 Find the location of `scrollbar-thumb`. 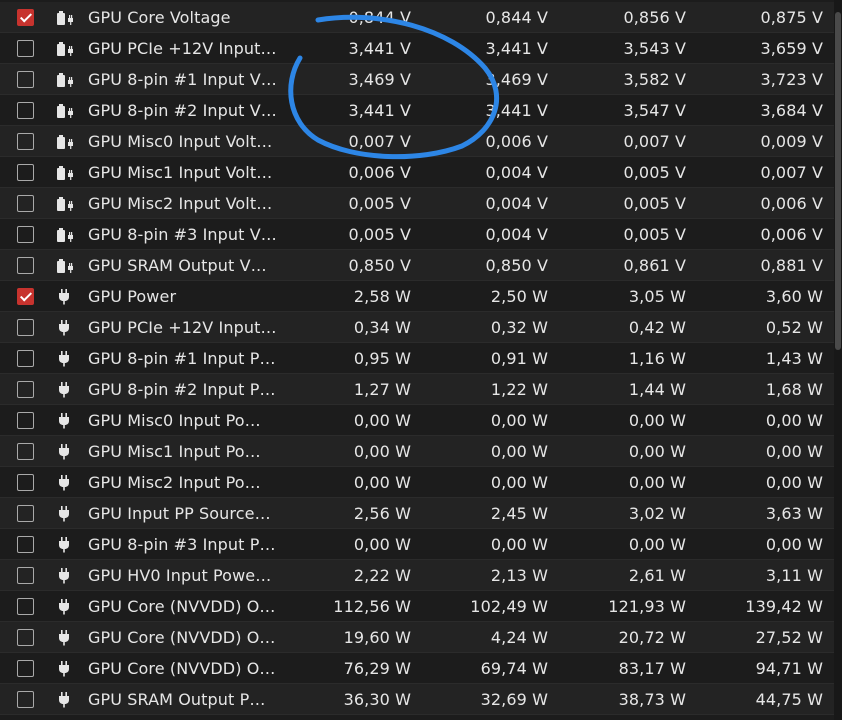

scrollbar-thumb is located at coordinates (838, 181).